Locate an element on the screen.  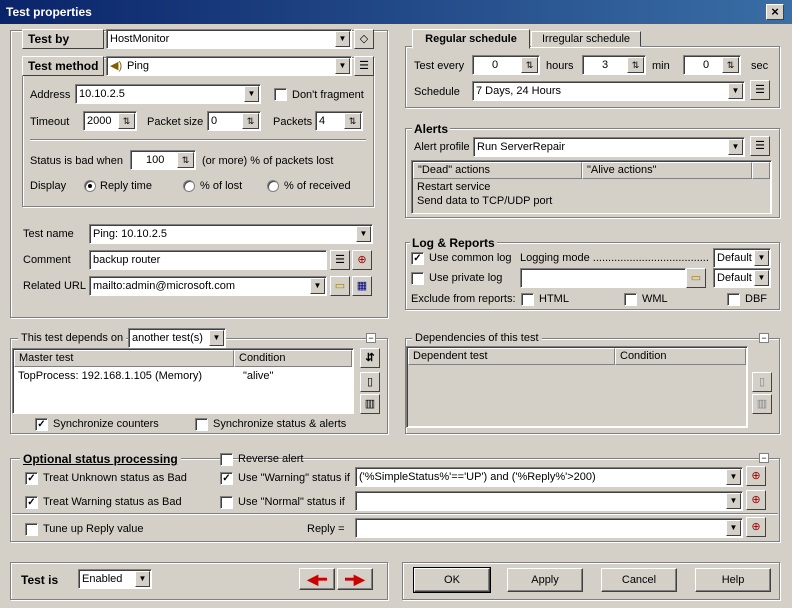
list-item: Restart service is located at coordinates (453, 187).